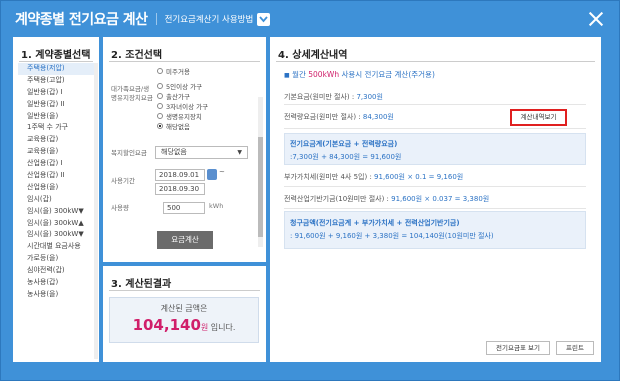 The image size is (620, 381). I want to click on view-calculation-button: 계산내역보기, so click(538, 117).